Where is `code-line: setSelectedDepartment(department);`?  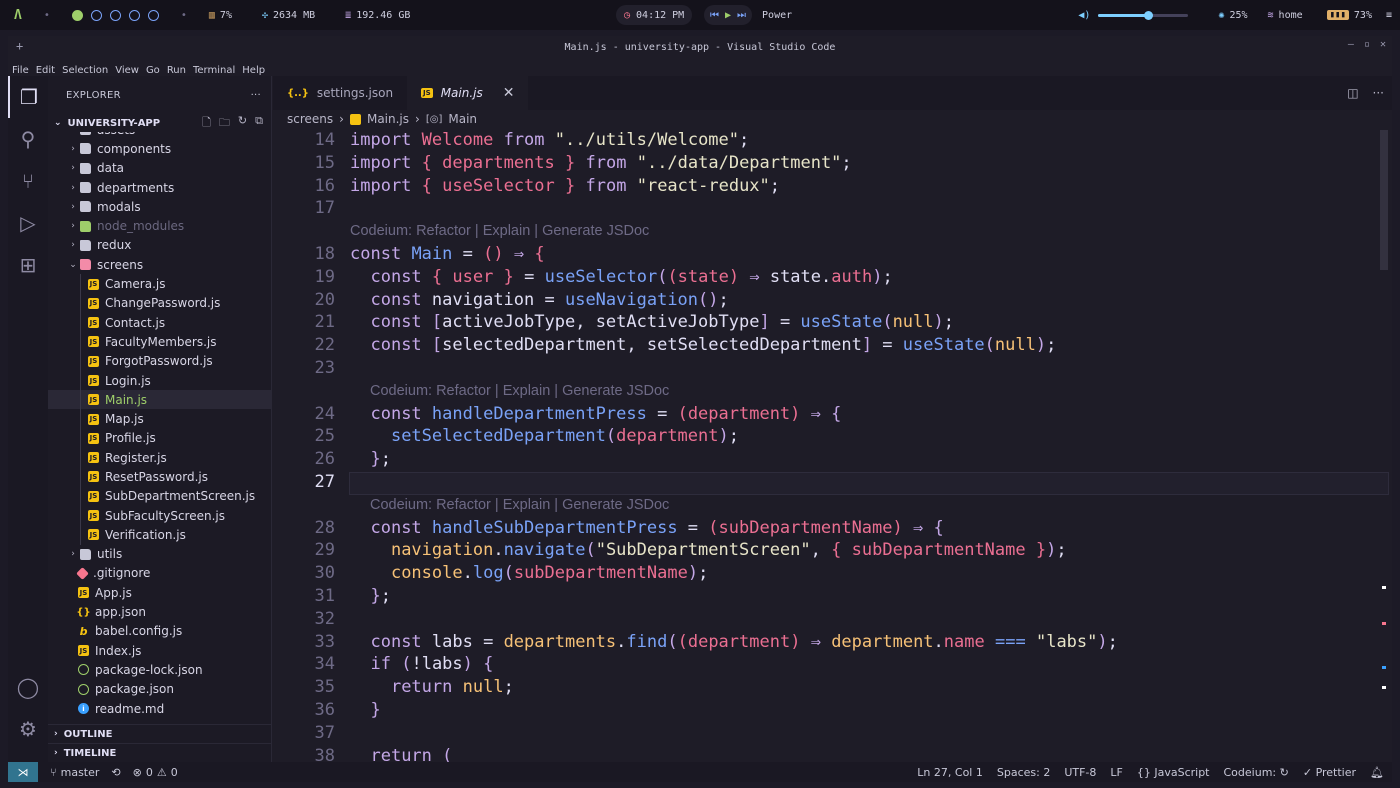
code-line: setSelectedDepartment(department); is located at coordinates (544, 436).